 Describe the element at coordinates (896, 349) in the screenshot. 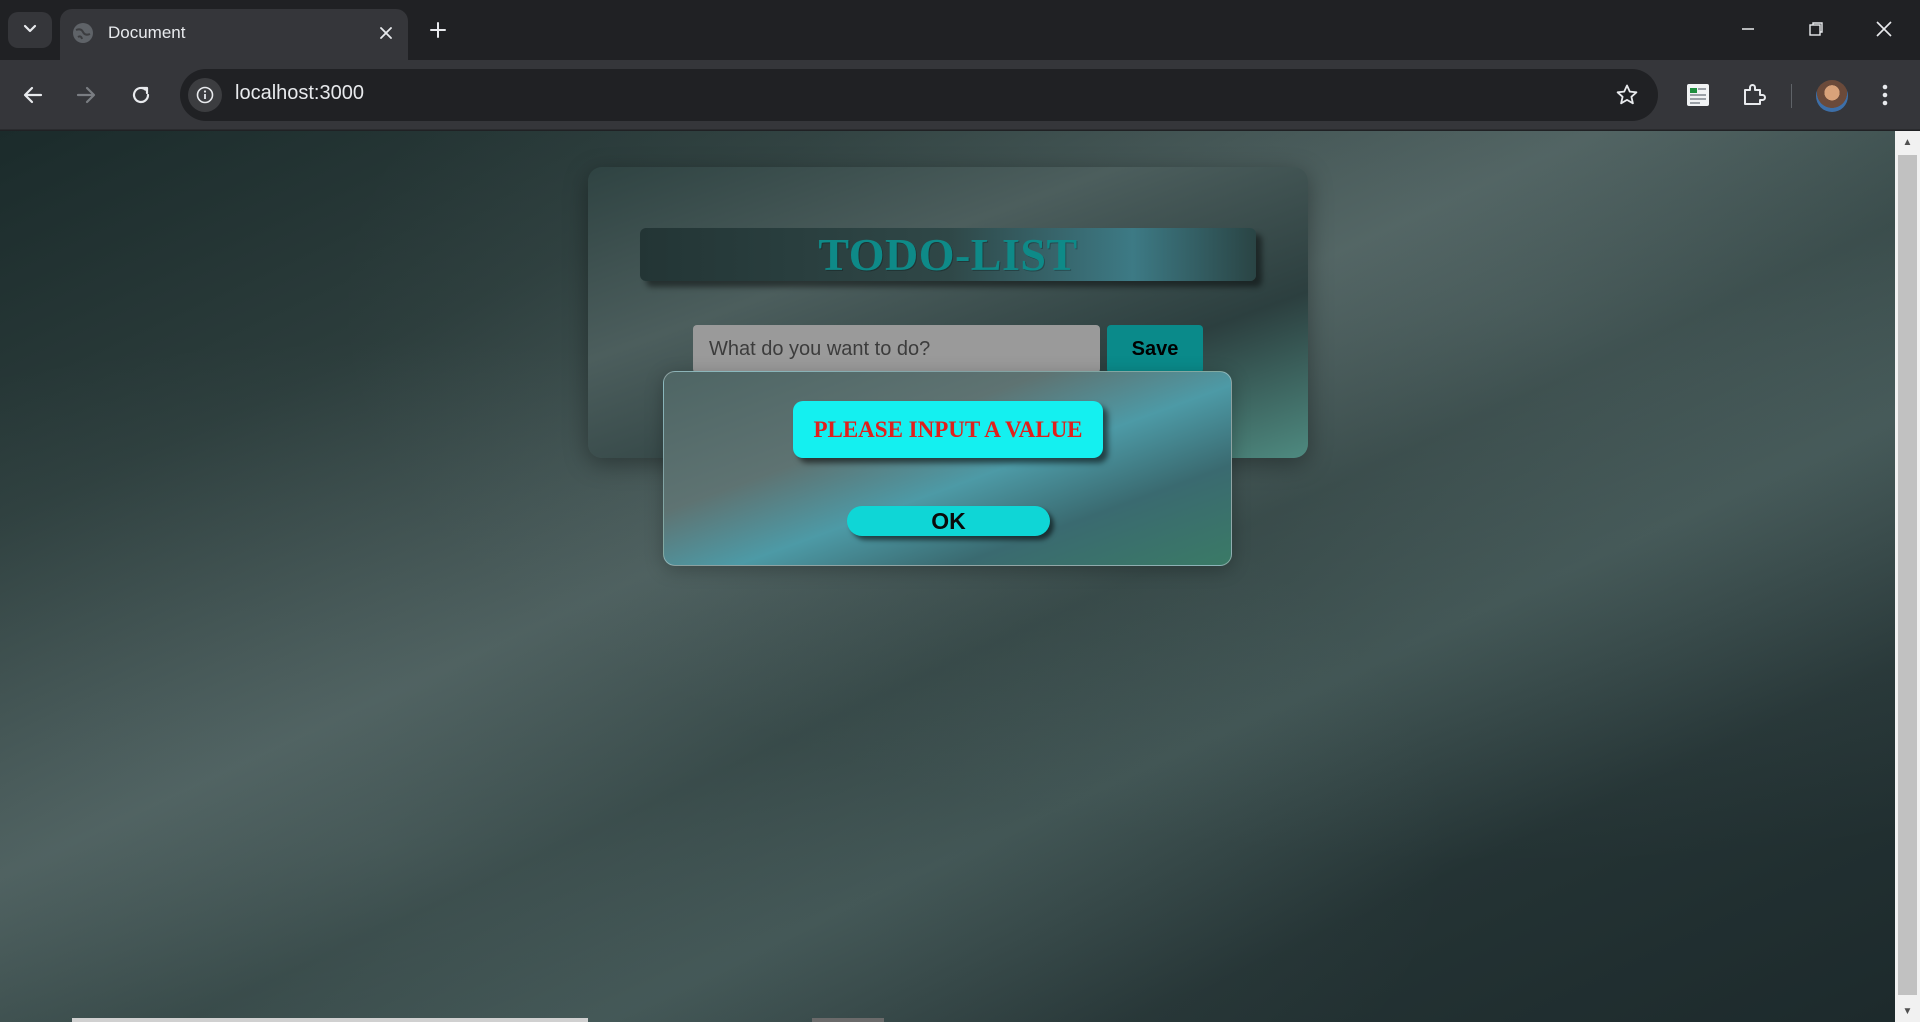

I see `todo-input` at that location.